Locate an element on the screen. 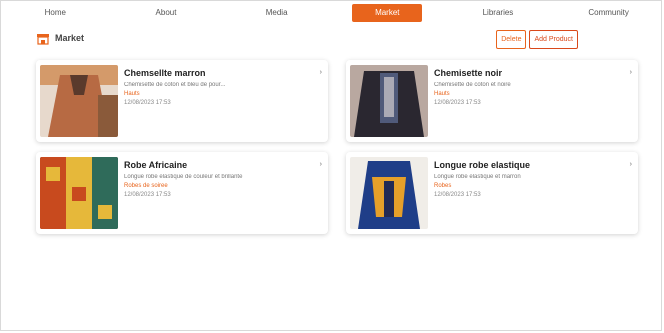 Image resolution: width=664 pixels, height=333 pixels. market-actions: Delete Add Product is located at coordinates (537, 39).